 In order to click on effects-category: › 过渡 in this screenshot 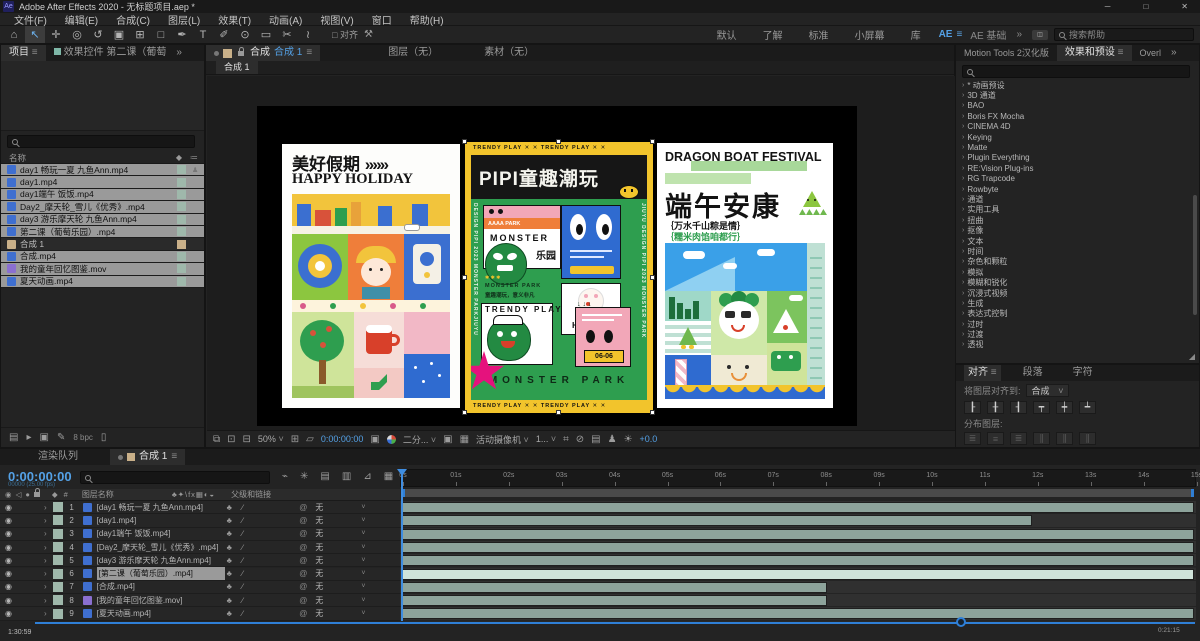, I will do `click(1077, 334)`.